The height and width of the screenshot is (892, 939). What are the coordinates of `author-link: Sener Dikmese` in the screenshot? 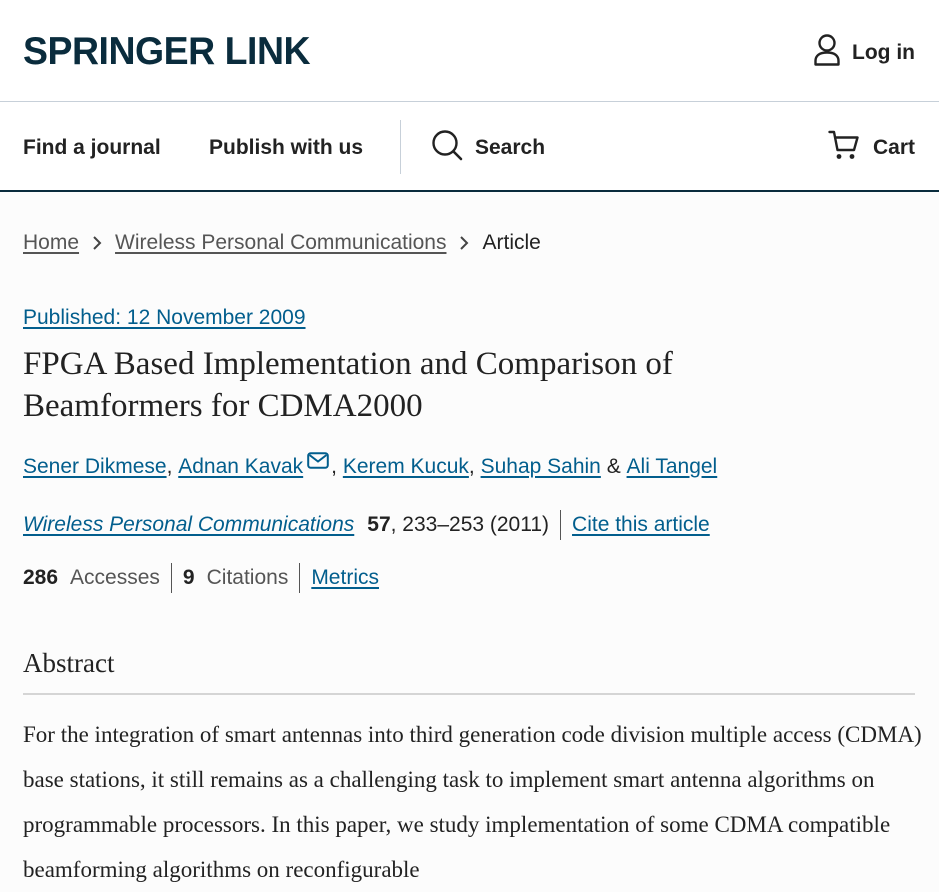 It's located at (95, 467).